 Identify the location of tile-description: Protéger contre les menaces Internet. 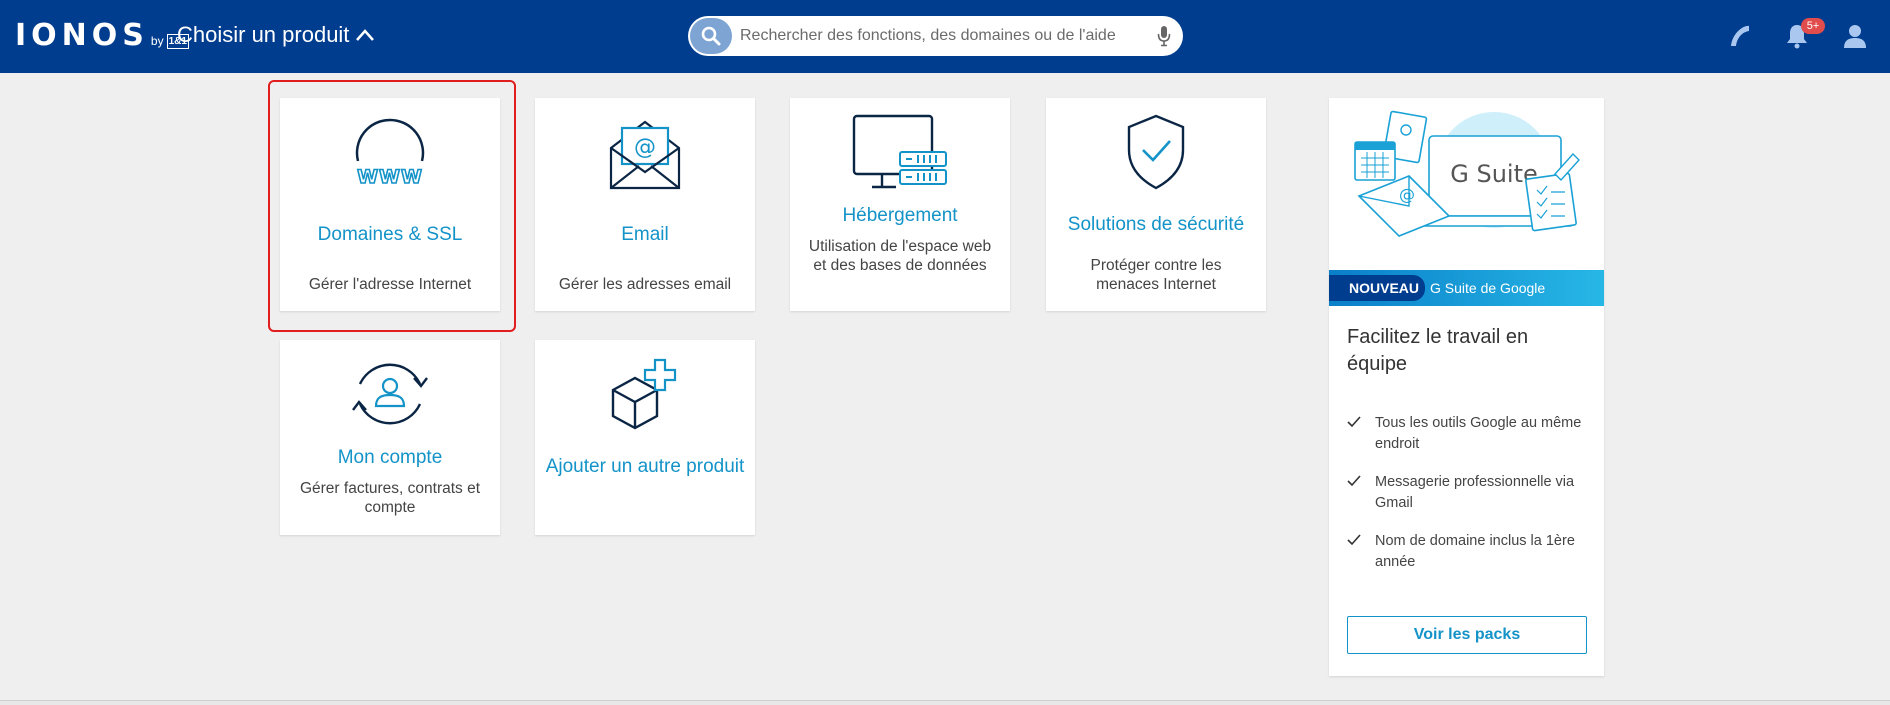
(1156, 275).